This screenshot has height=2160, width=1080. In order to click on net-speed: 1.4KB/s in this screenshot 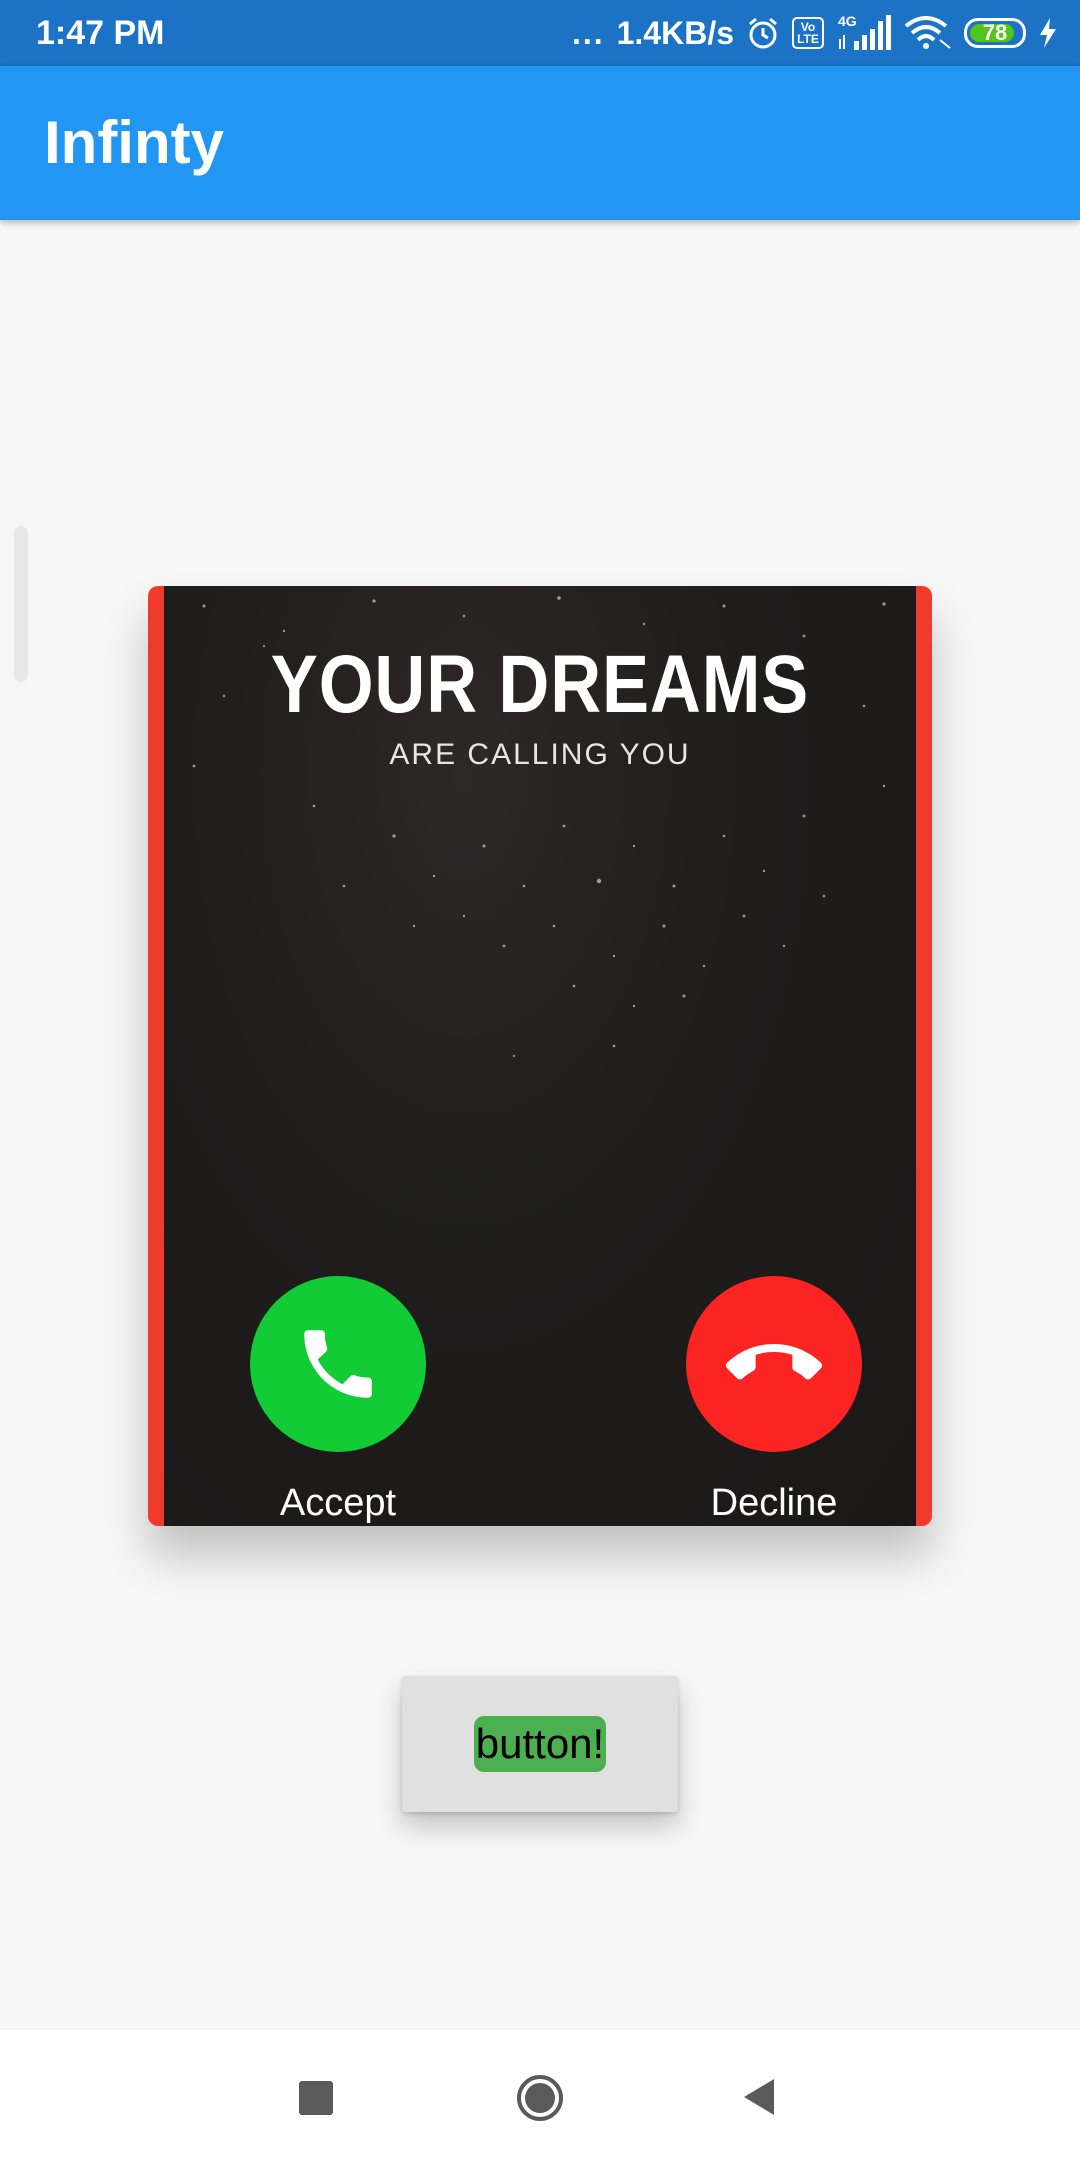, I will do `click(675, 32)`.